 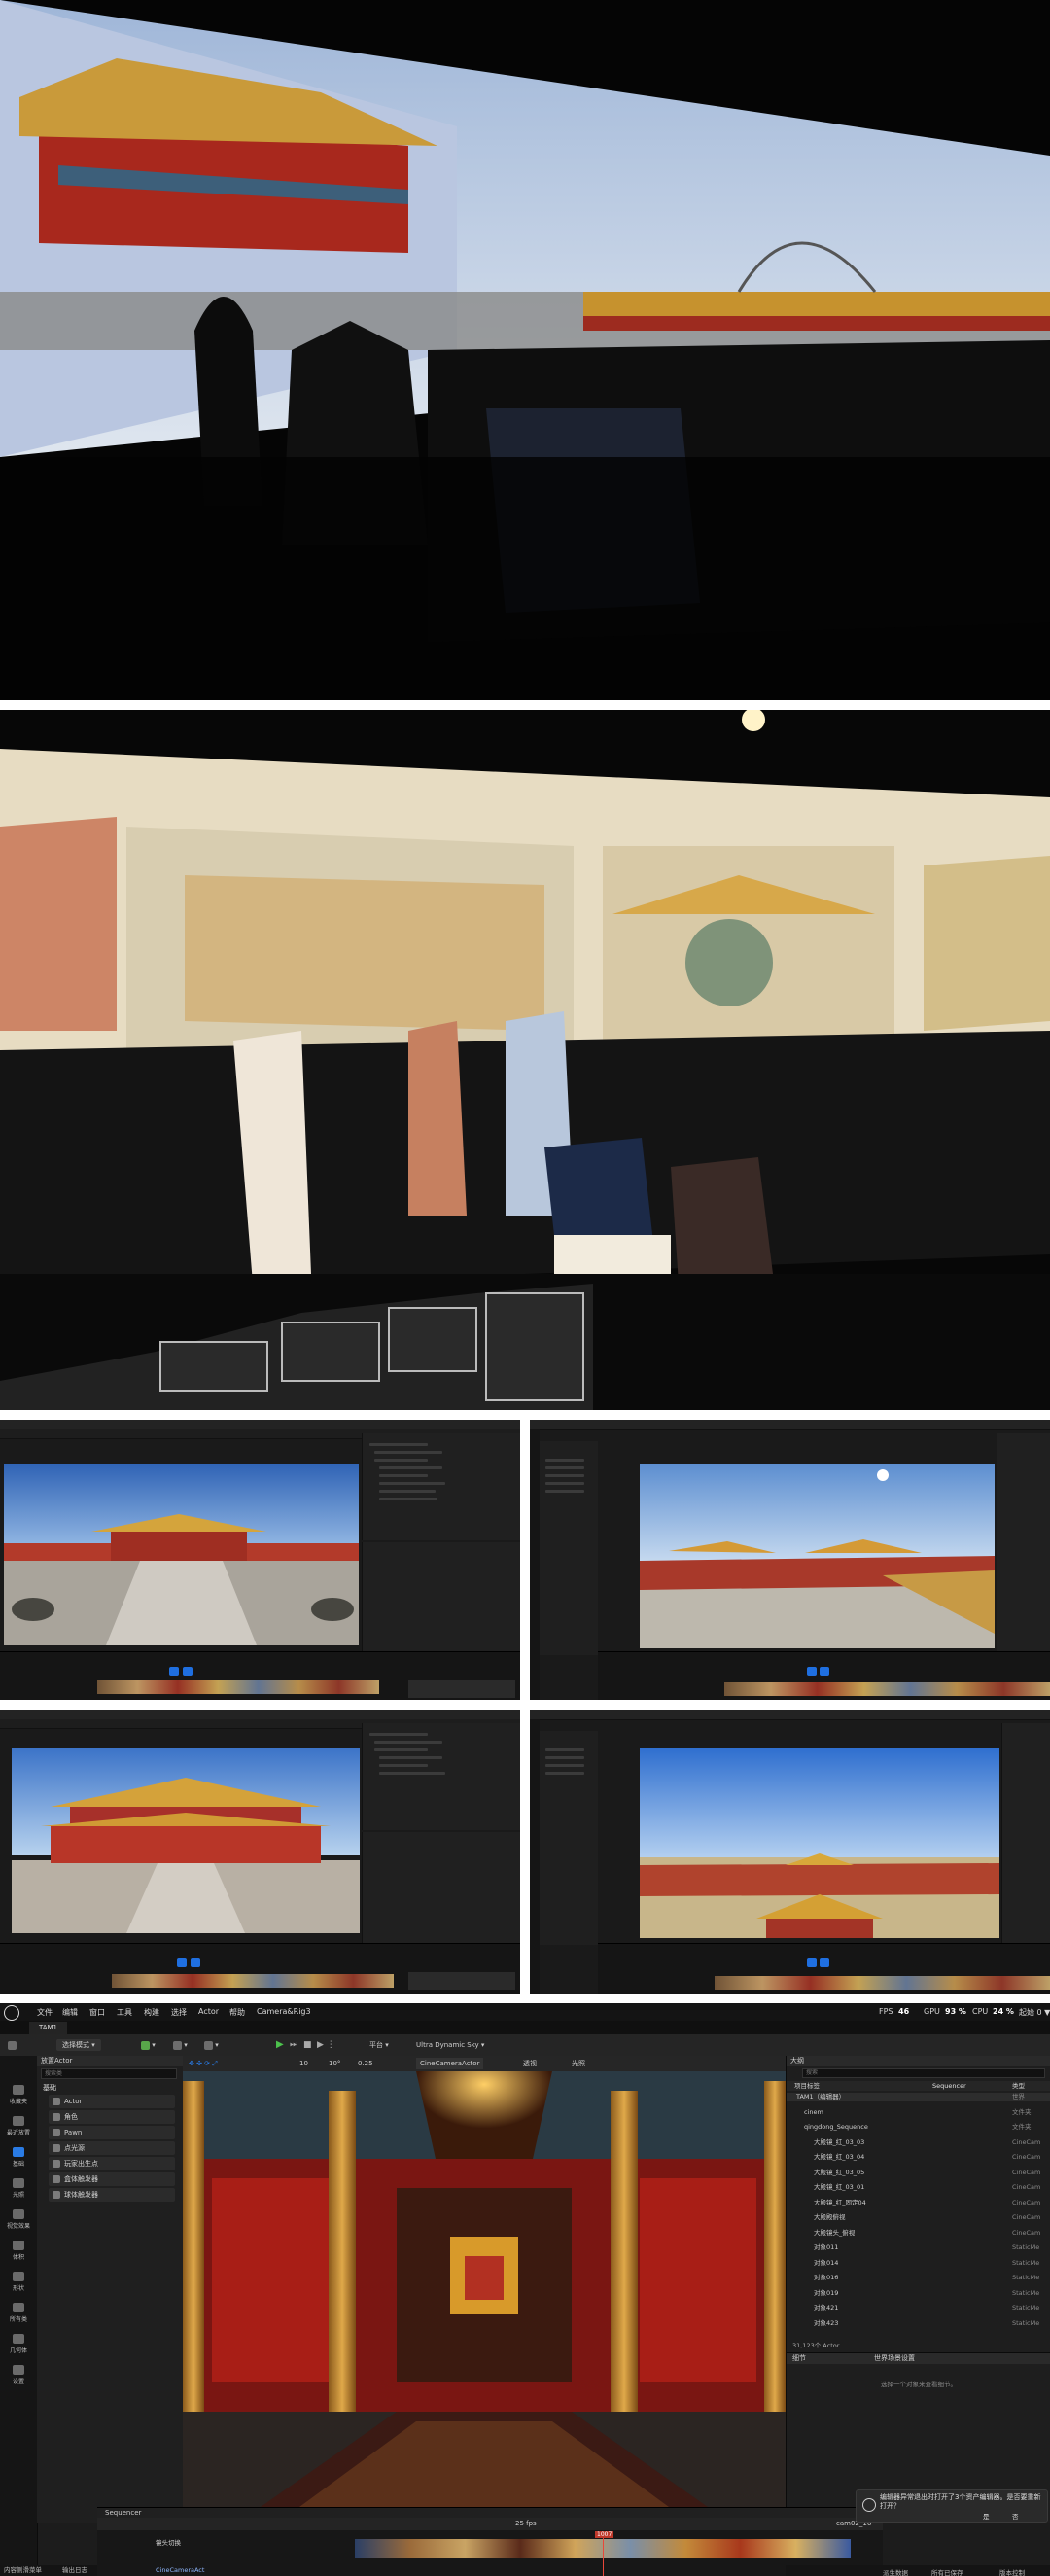 What do you see at coordinates (280, 2045) in the screenshot?
I see `play-button: ▶` at bounding box center [280, 2045].